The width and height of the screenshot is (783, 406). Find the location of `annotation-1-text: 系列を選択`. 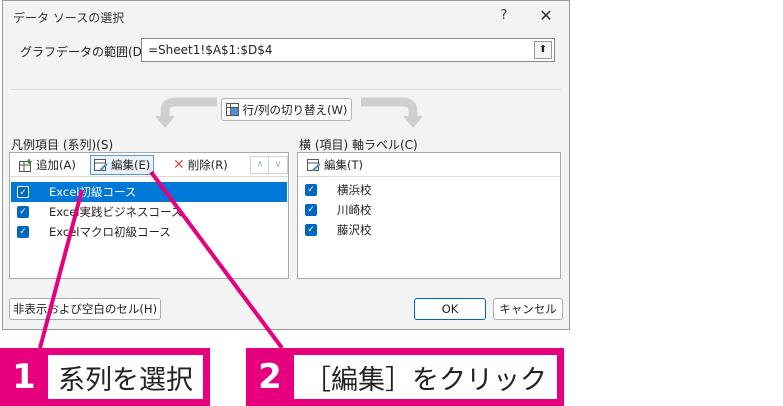

annotation-1-text: 系列を選択 is located at coordinates (125, 377).